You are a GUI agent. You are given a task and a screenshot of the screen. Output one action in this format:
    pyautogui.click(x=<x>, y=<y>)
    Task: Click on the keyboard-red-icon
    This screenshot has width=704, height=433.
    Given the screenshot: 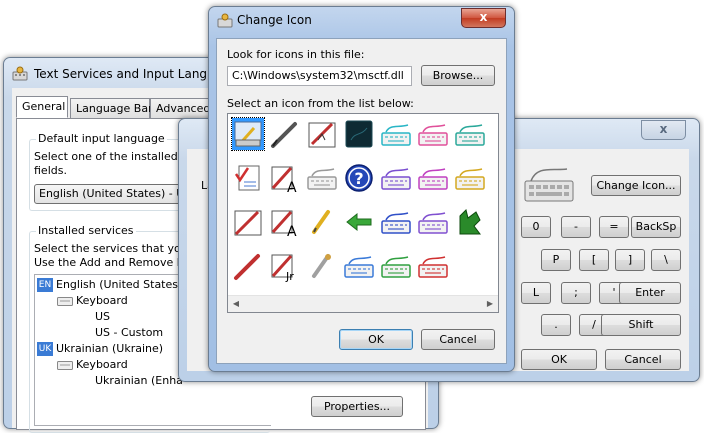 What is the action you would take?
    pyautogui.click(x=433, y=266)
    